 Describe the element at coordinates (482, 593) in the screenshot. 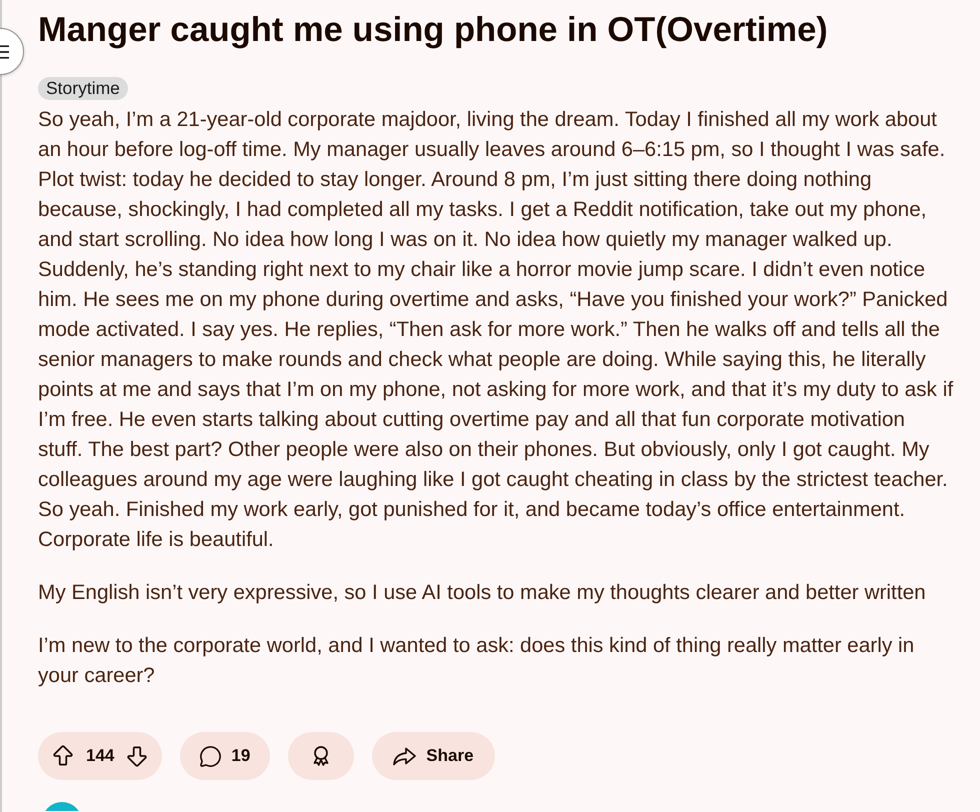

I see `post-body-paragraph: My English isn’t very expressive, so I use AI tools to make my thoughts clearer and better written` at that location.